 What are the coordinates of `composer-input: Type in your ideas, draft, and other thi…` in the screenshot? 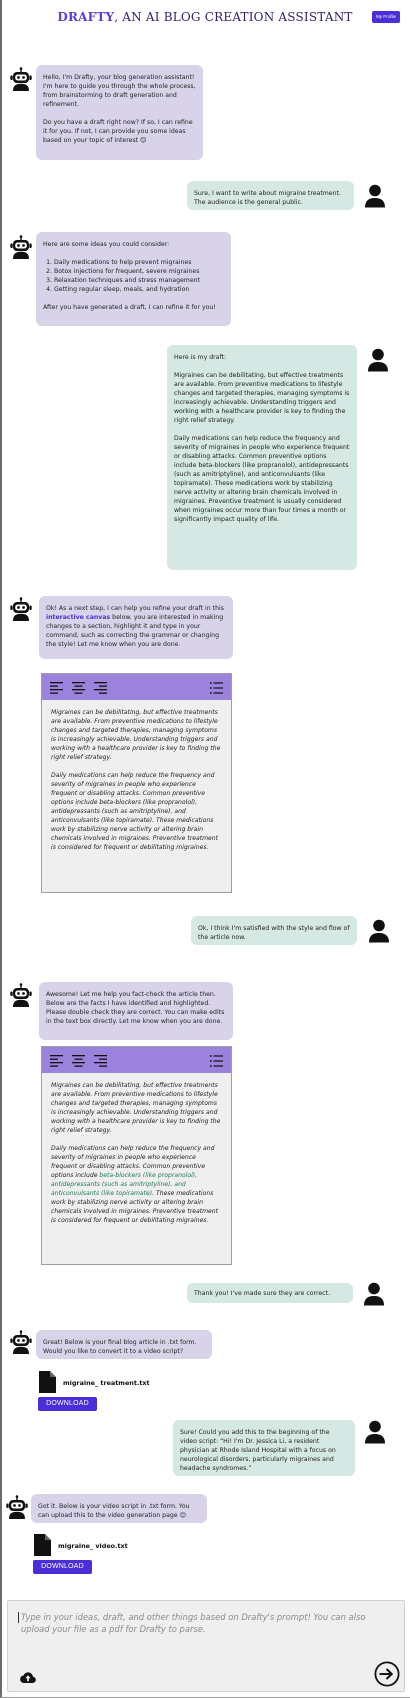 It's located at (193, 1623).